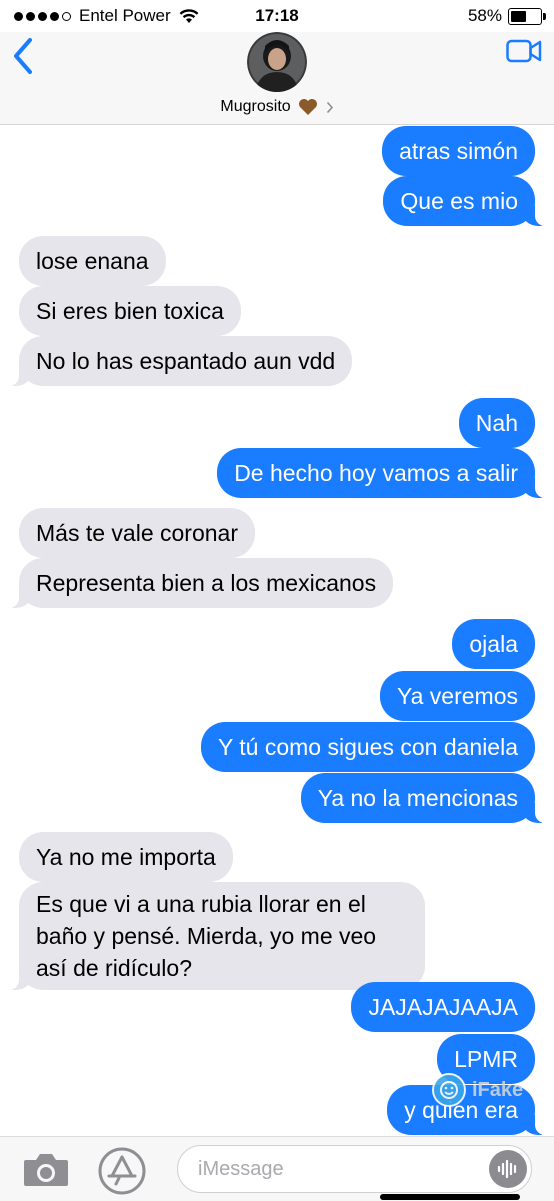 The height and width of the screenshot is (1201, 554). What do you see at coordinates (46, 1170) in the screenshot?
I see `camera-icon` at bounding box center [46, 1170].